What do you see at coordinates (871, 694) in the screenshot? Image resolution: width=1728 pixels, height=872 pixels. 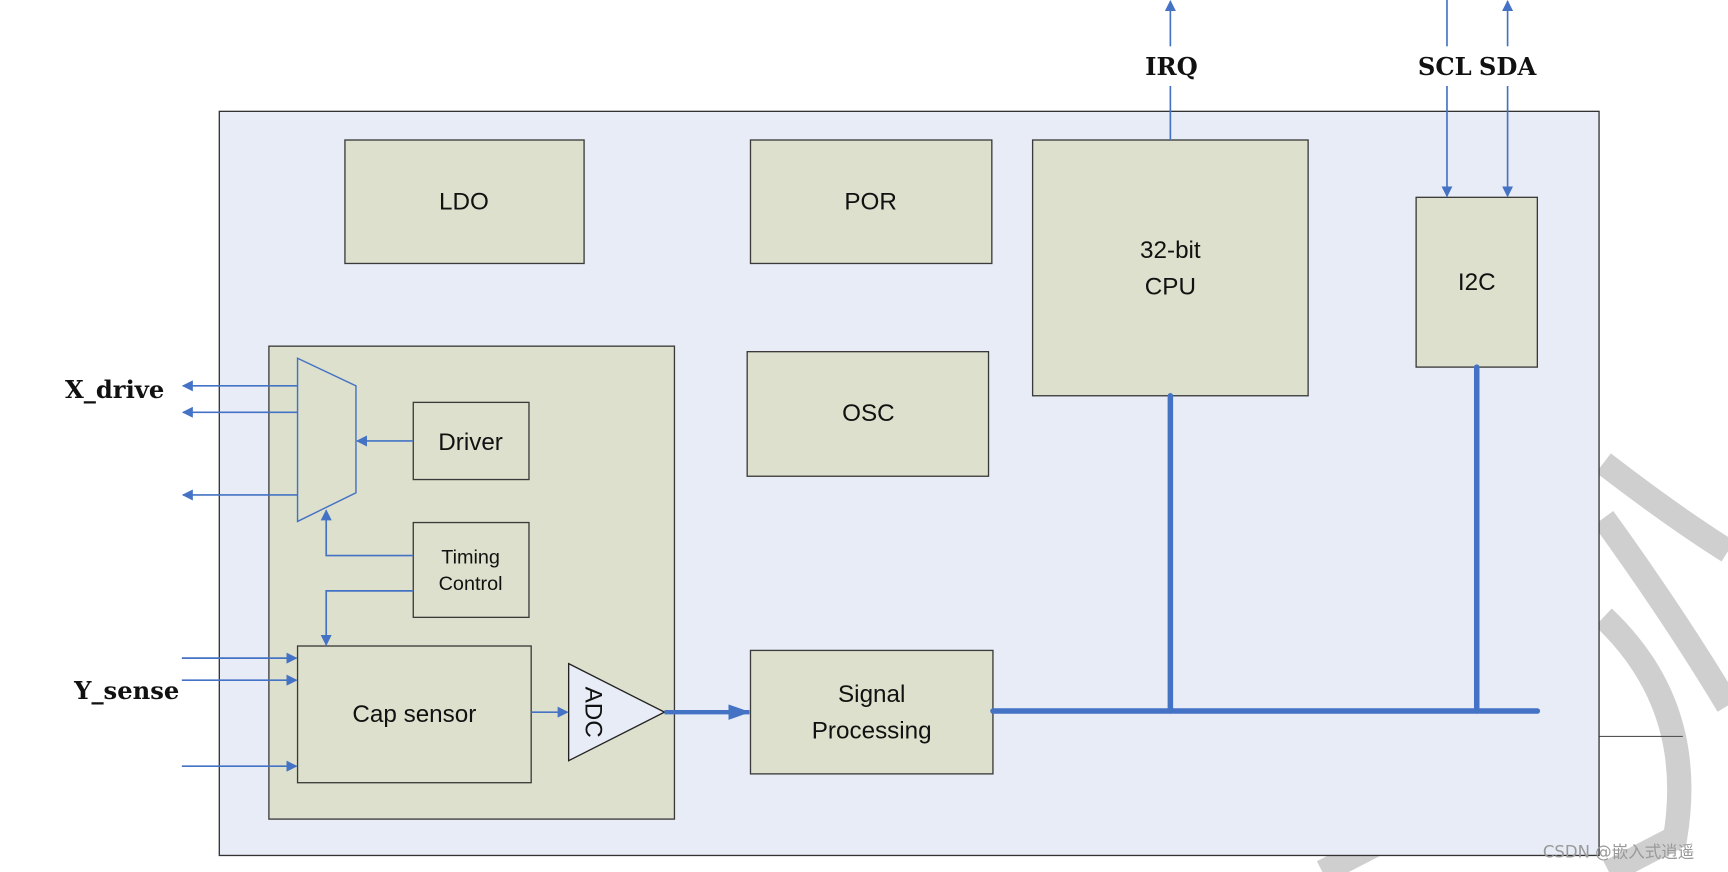 I see `signal-processing-label-line1: Signal` at bounding box center [871, 694].